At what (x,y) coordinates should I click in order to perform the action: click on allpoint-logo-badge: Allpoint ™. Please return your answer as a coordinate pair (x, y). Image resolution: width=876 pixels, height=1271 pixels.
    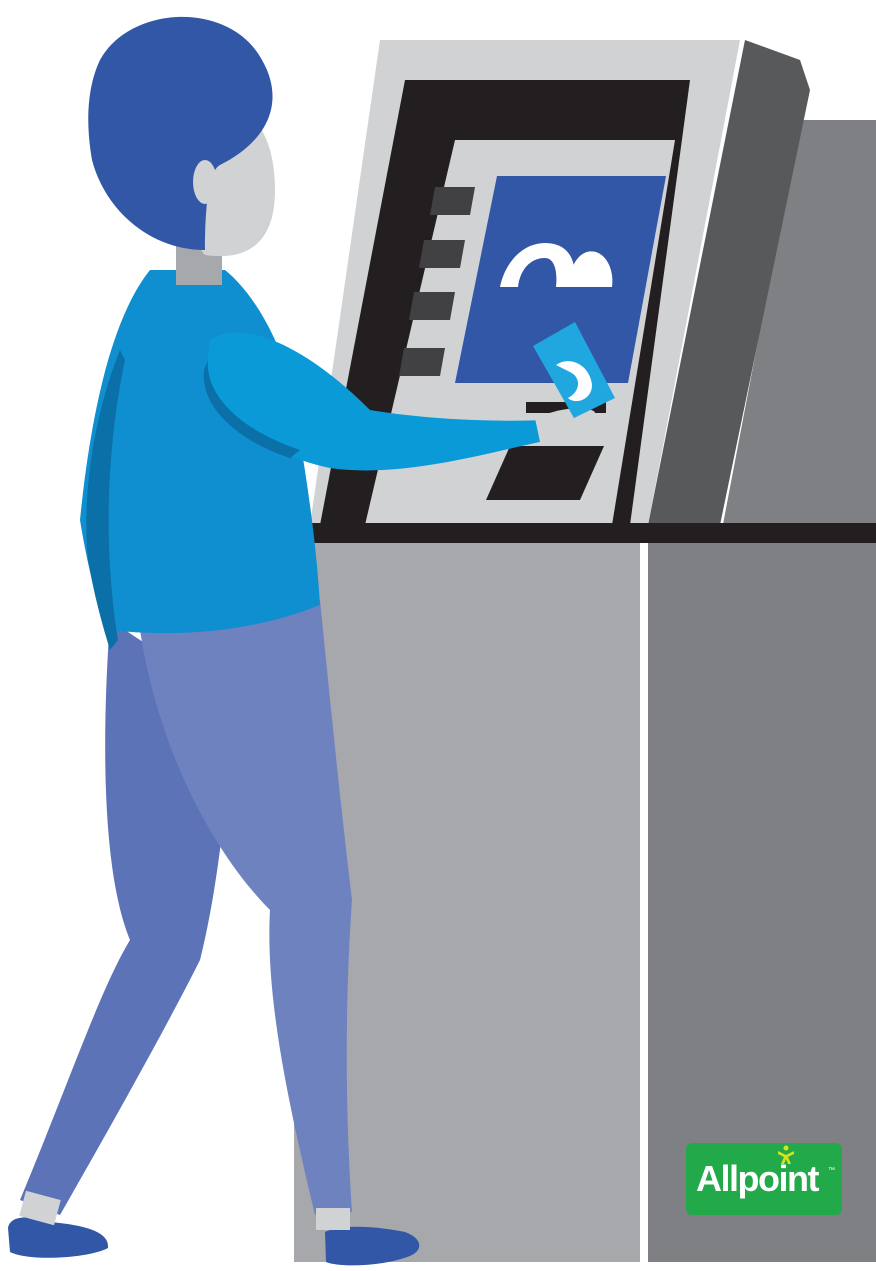
    Looking at the image, I should click on (764, 1179).